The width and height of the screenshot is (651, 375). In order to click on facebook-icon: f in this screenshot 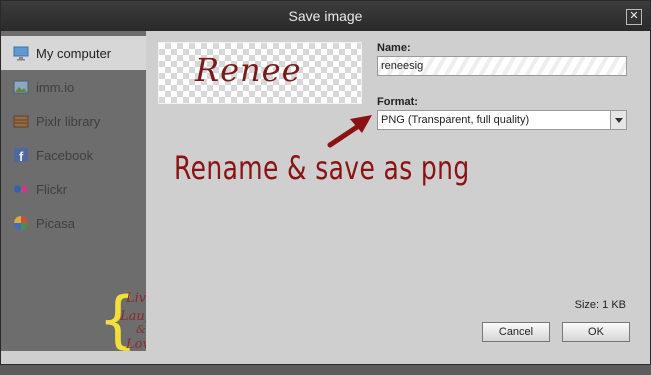, I will do `click(21, 155)`.